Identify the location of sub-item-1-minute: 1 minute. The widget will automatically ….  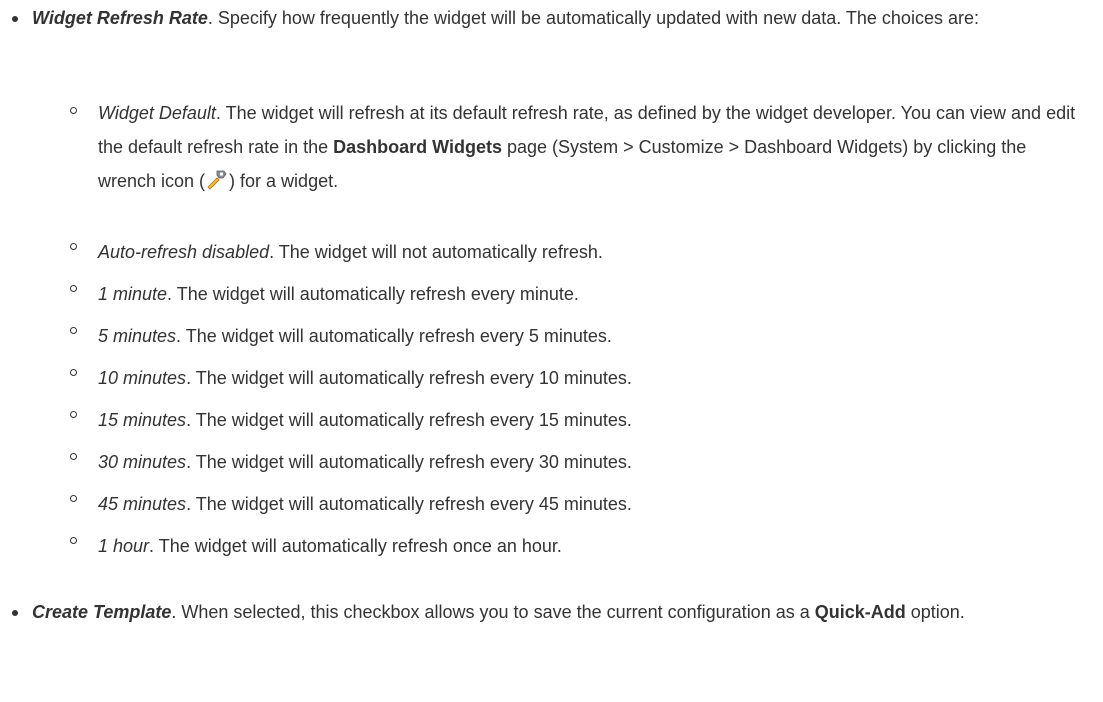
(576, 294).